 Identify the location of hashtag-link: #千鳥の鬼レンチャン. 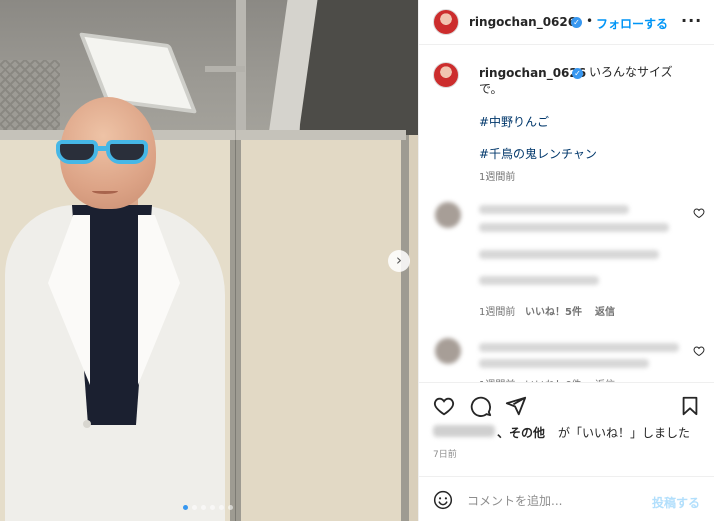
(538, 153).